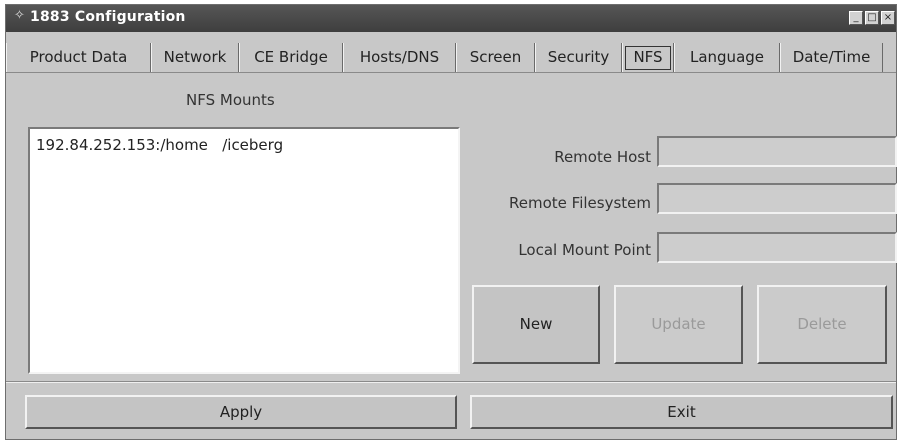 The height and width of the screenshot is (442, 897). Describe the element at coordinates (241, 412) in the screenshot. I see `apply-button: Apply` at that location.